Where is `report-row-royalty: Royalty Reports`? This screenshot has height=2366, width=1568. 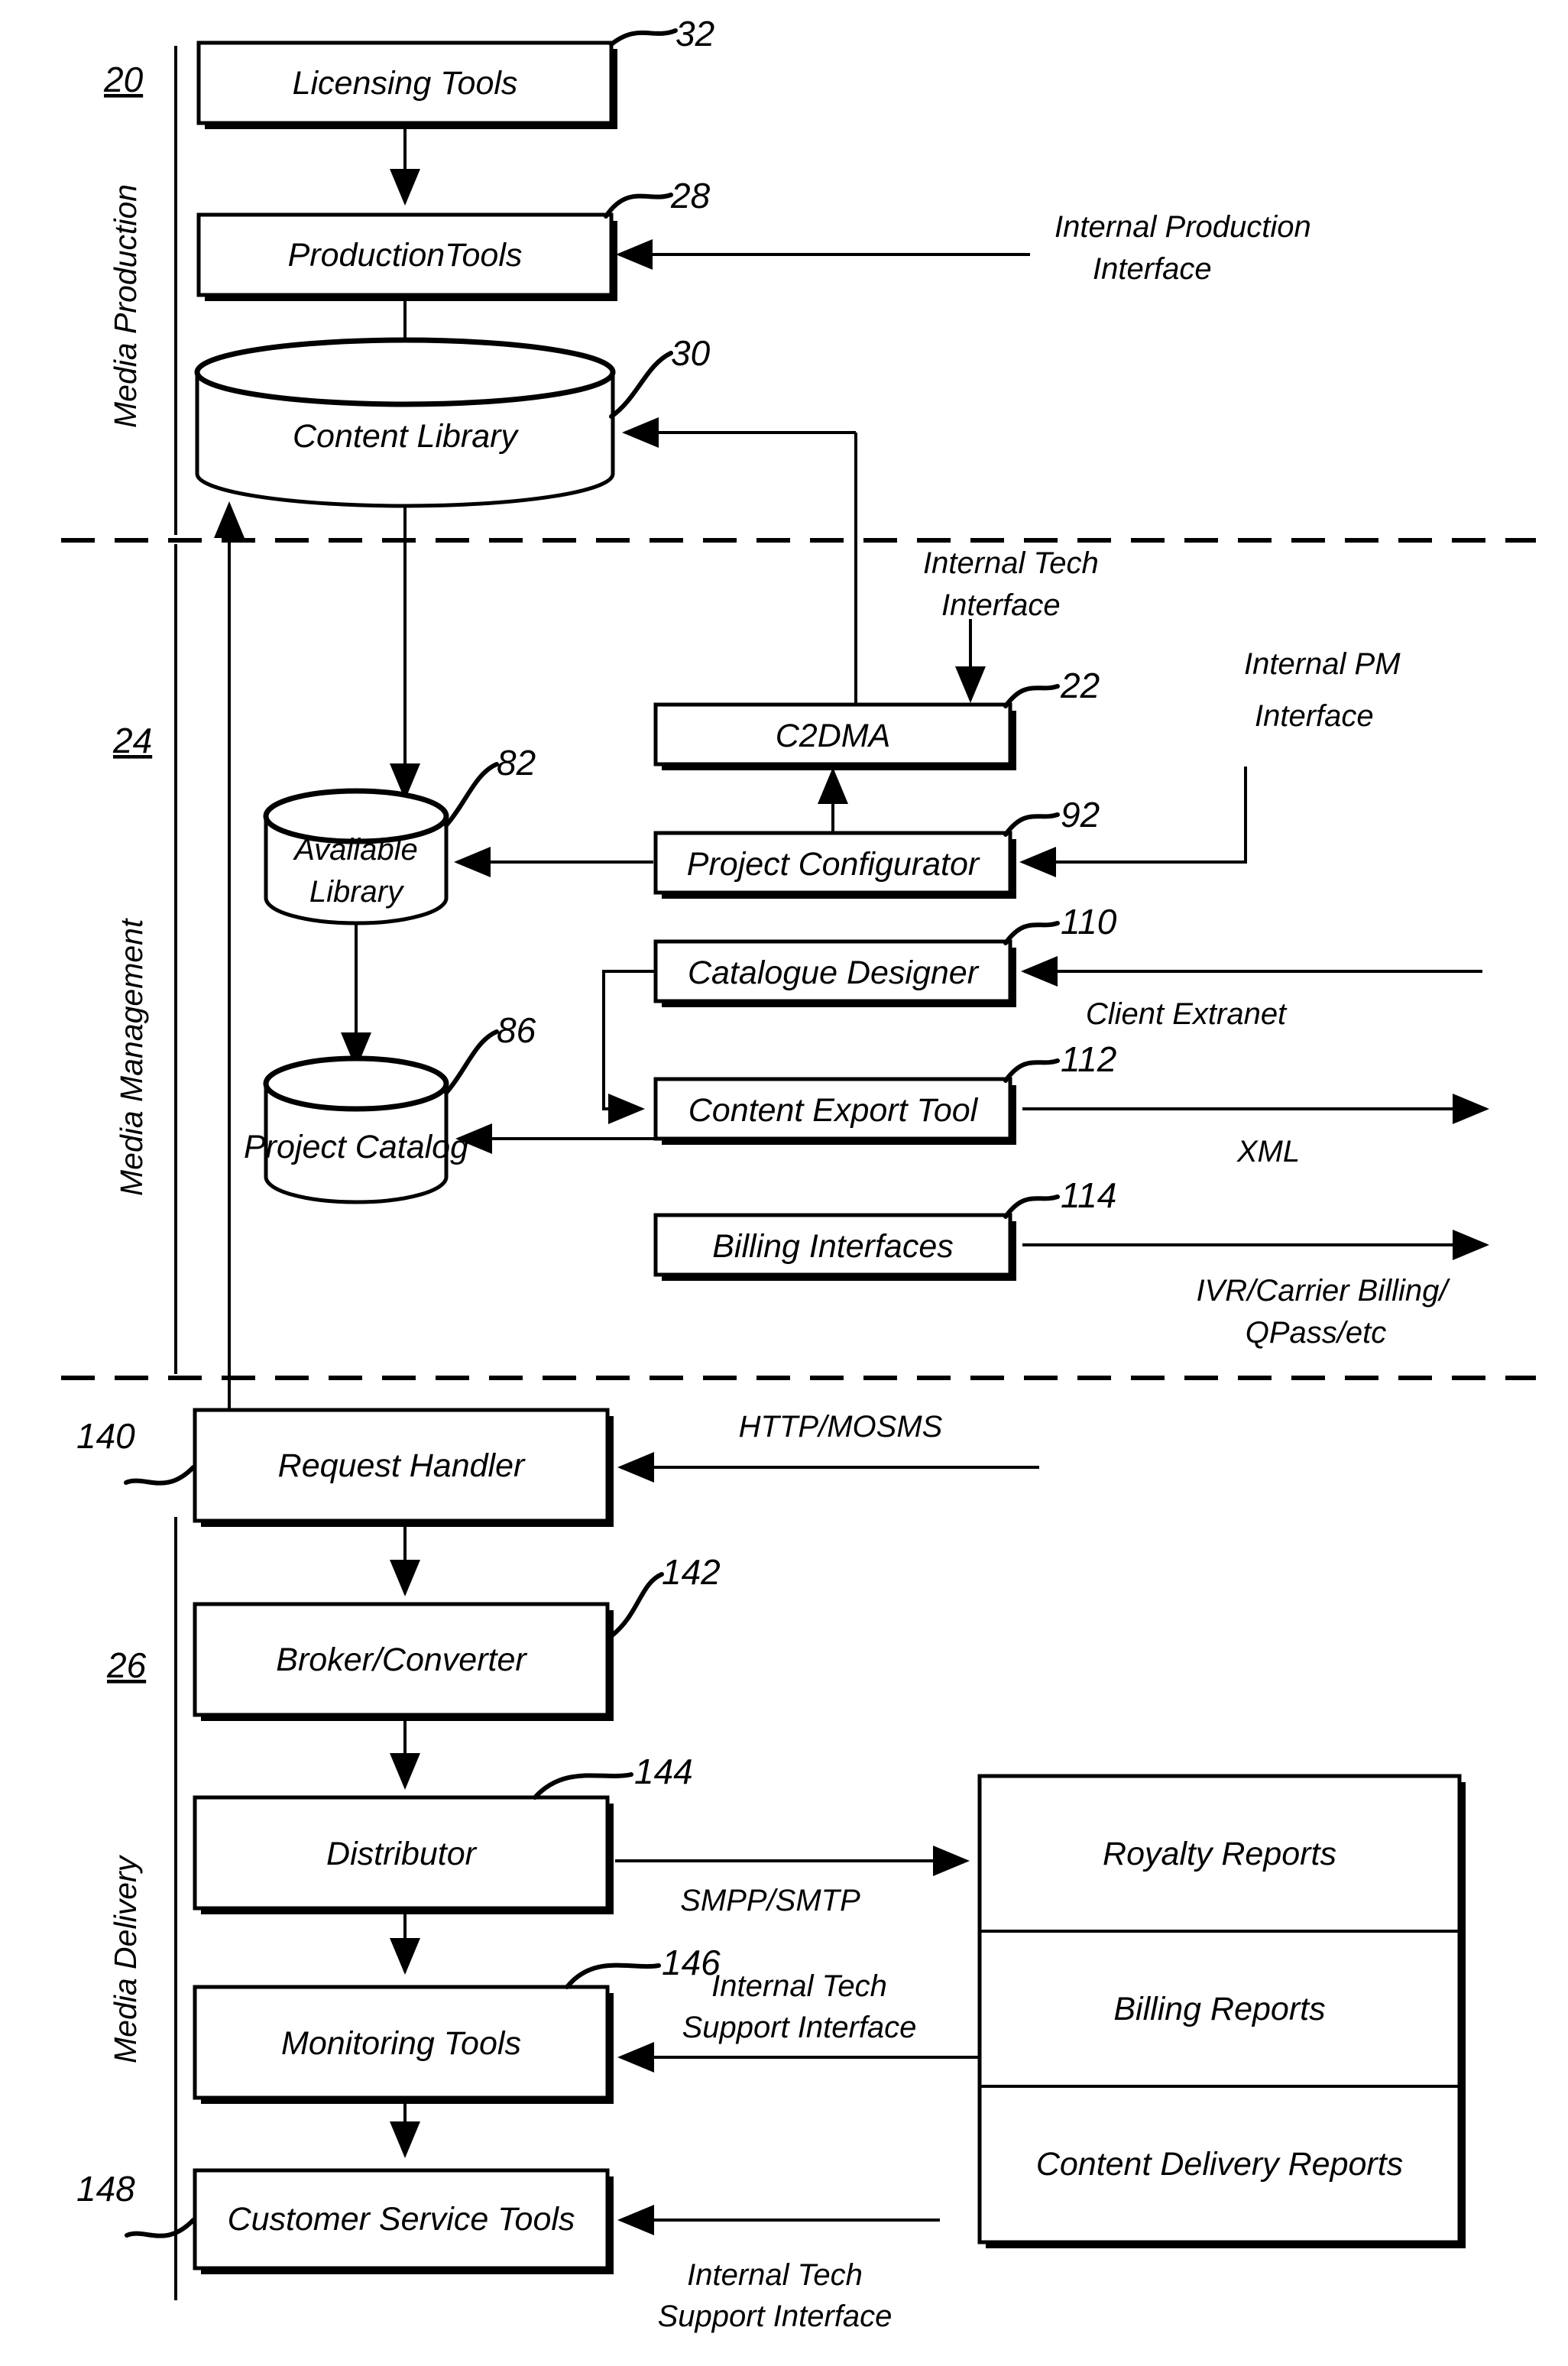
report-row-royalty: Royalty Reports is located at coordinates (1219, 1854).